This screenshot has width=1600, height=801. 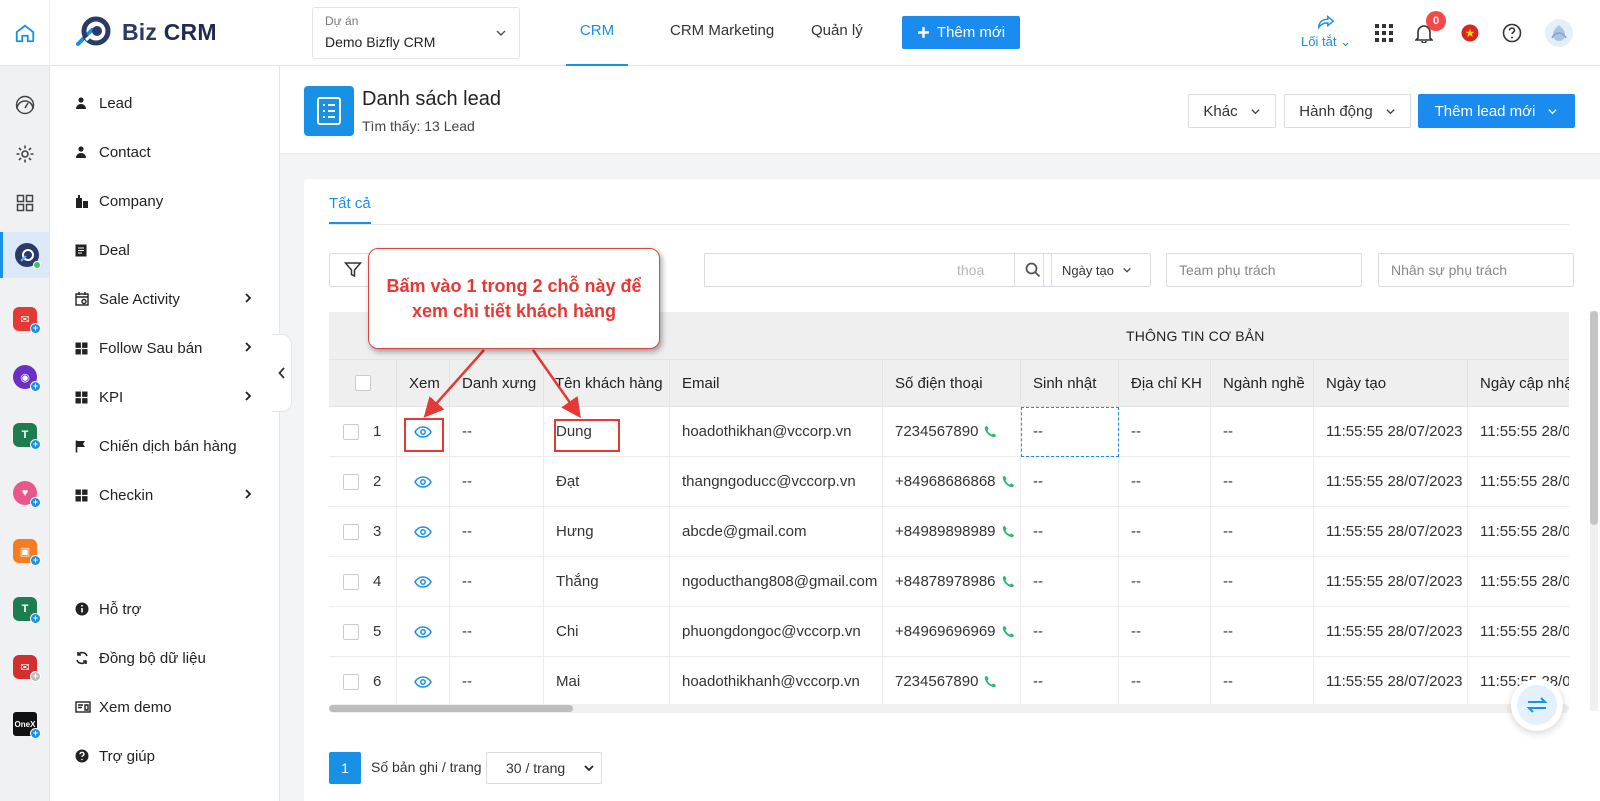 What do you see at coordinates (1097, 270) in the screenshot?
I see `date-created-select: Ngày tạo` at bounding box center [1097, 270].